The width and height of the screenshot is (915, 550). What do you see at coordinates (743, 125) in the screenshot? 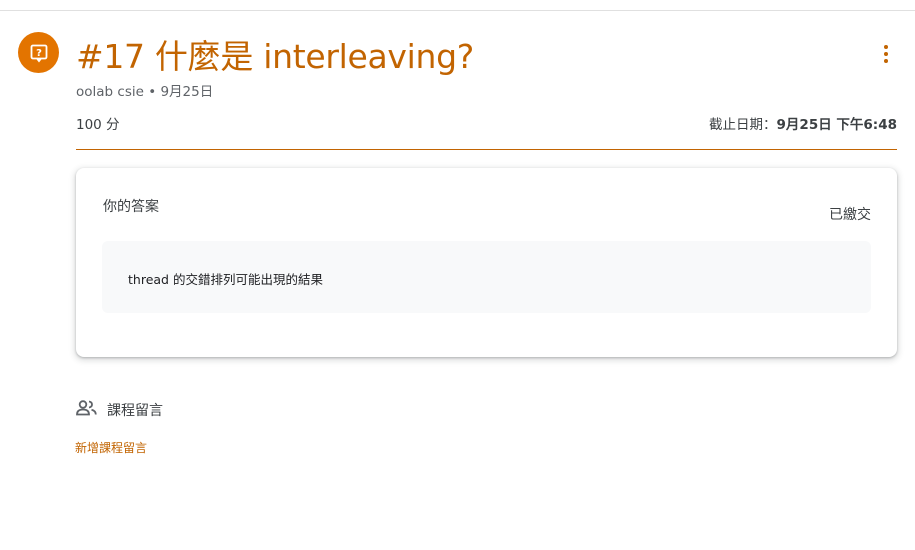
I see `due-label: 截止日期：` at bounding box center [743, 125].